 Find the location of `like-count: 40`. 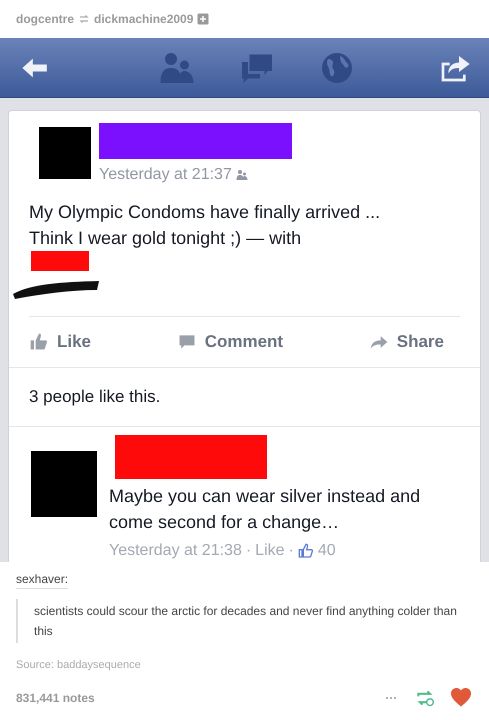

like-count: 40 is located at coordinates (327, 550).